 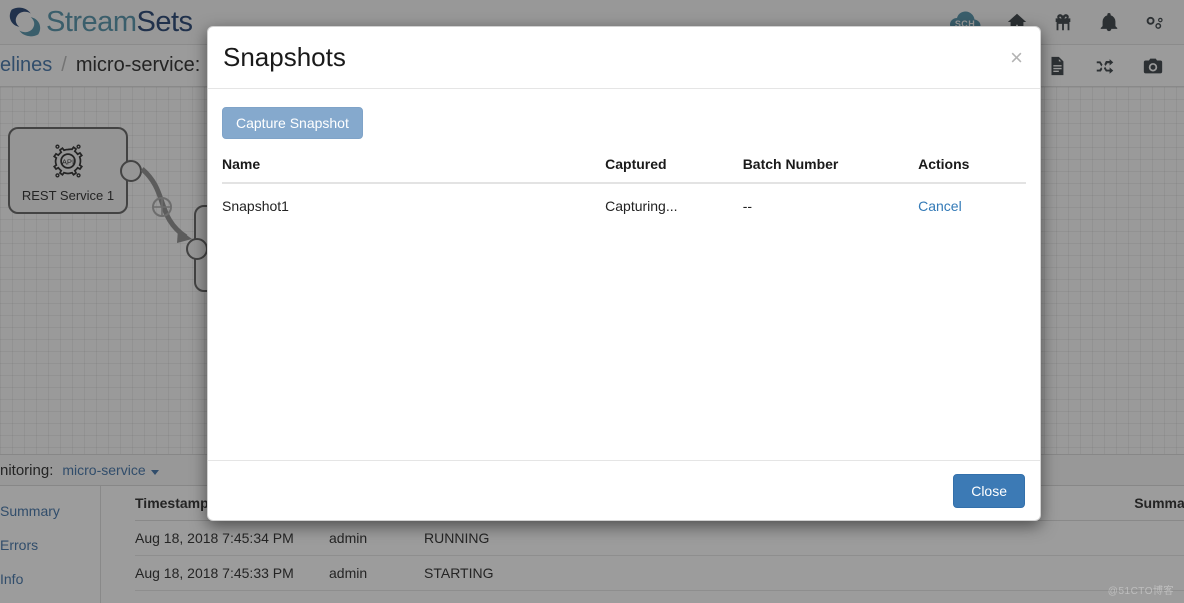 I want to click on close-icon: ×, so click(x=1016, y=57).